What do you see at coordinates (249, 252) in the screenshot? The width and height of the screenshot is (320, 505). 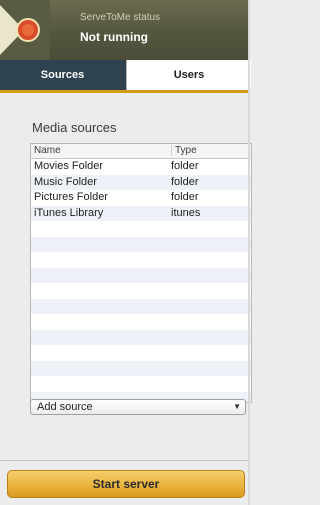 I see `window-edge` at bounding box center [249, 252].